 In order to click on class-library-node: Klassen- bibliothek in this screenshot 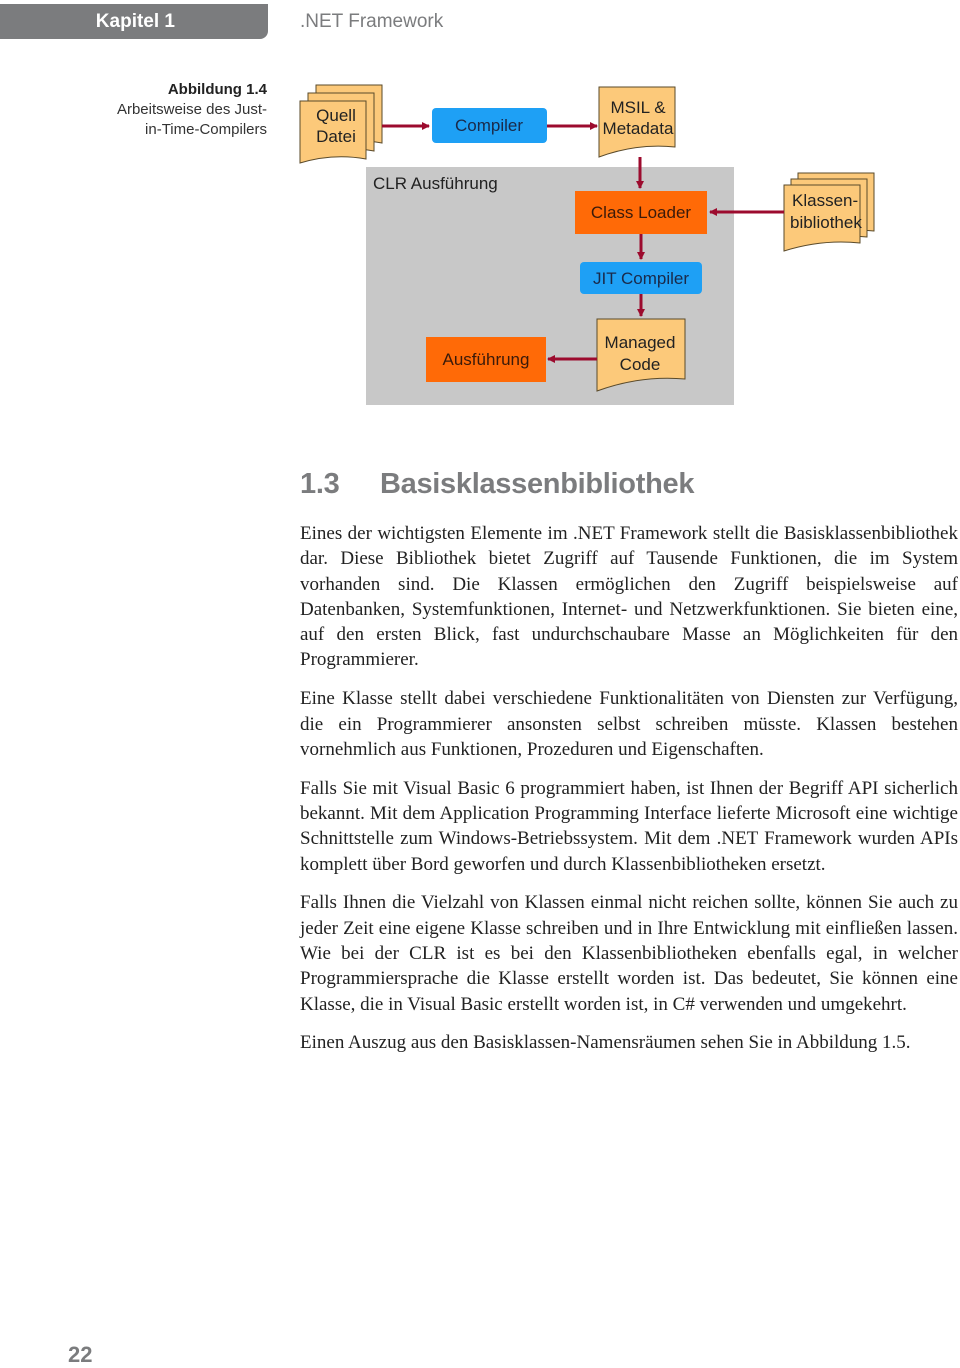, I will do `click(829, 212)`.